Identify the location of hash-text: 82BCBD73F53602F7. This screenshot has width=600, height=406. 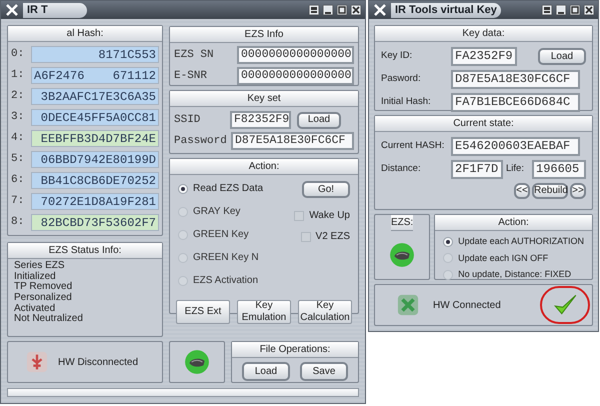
(98, 223).